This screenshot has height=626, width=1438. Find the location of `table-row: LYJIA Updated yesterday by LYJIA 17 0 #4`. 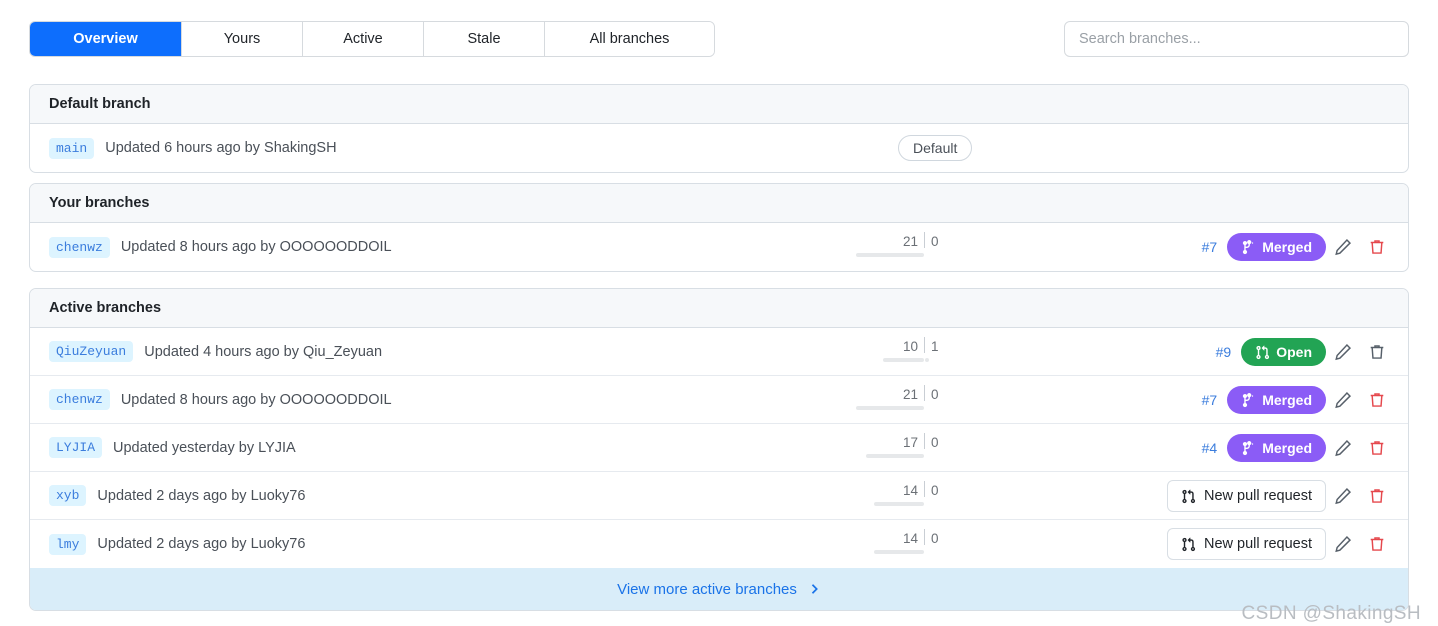

table-row: LYJIA Updated yesterday by LYJIA 17 0 #4 is located at coordinates (719, 448).